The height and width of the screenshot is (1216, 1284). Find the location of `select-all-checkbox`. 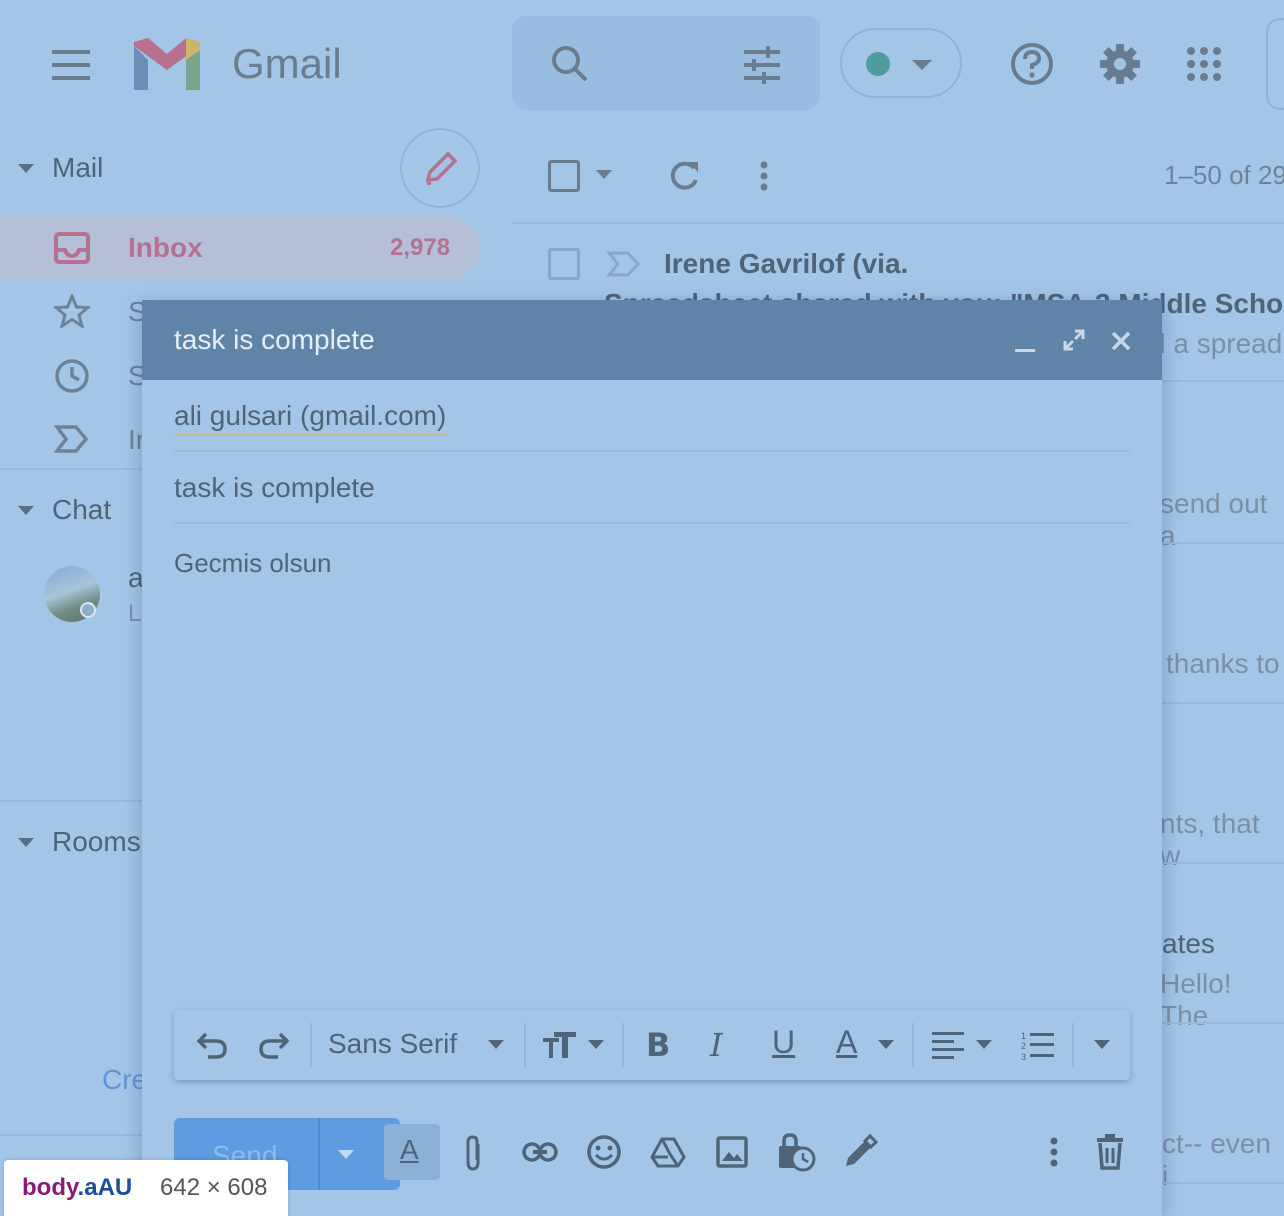

select-all-checkbox is located at coordinates (564, 176).